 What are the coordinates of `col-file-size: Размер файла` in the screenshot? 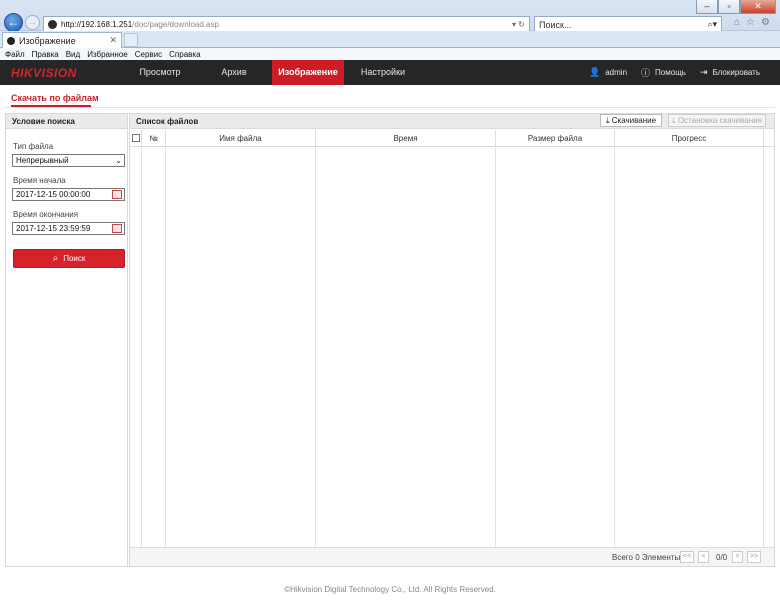 It's located at (555, 138).